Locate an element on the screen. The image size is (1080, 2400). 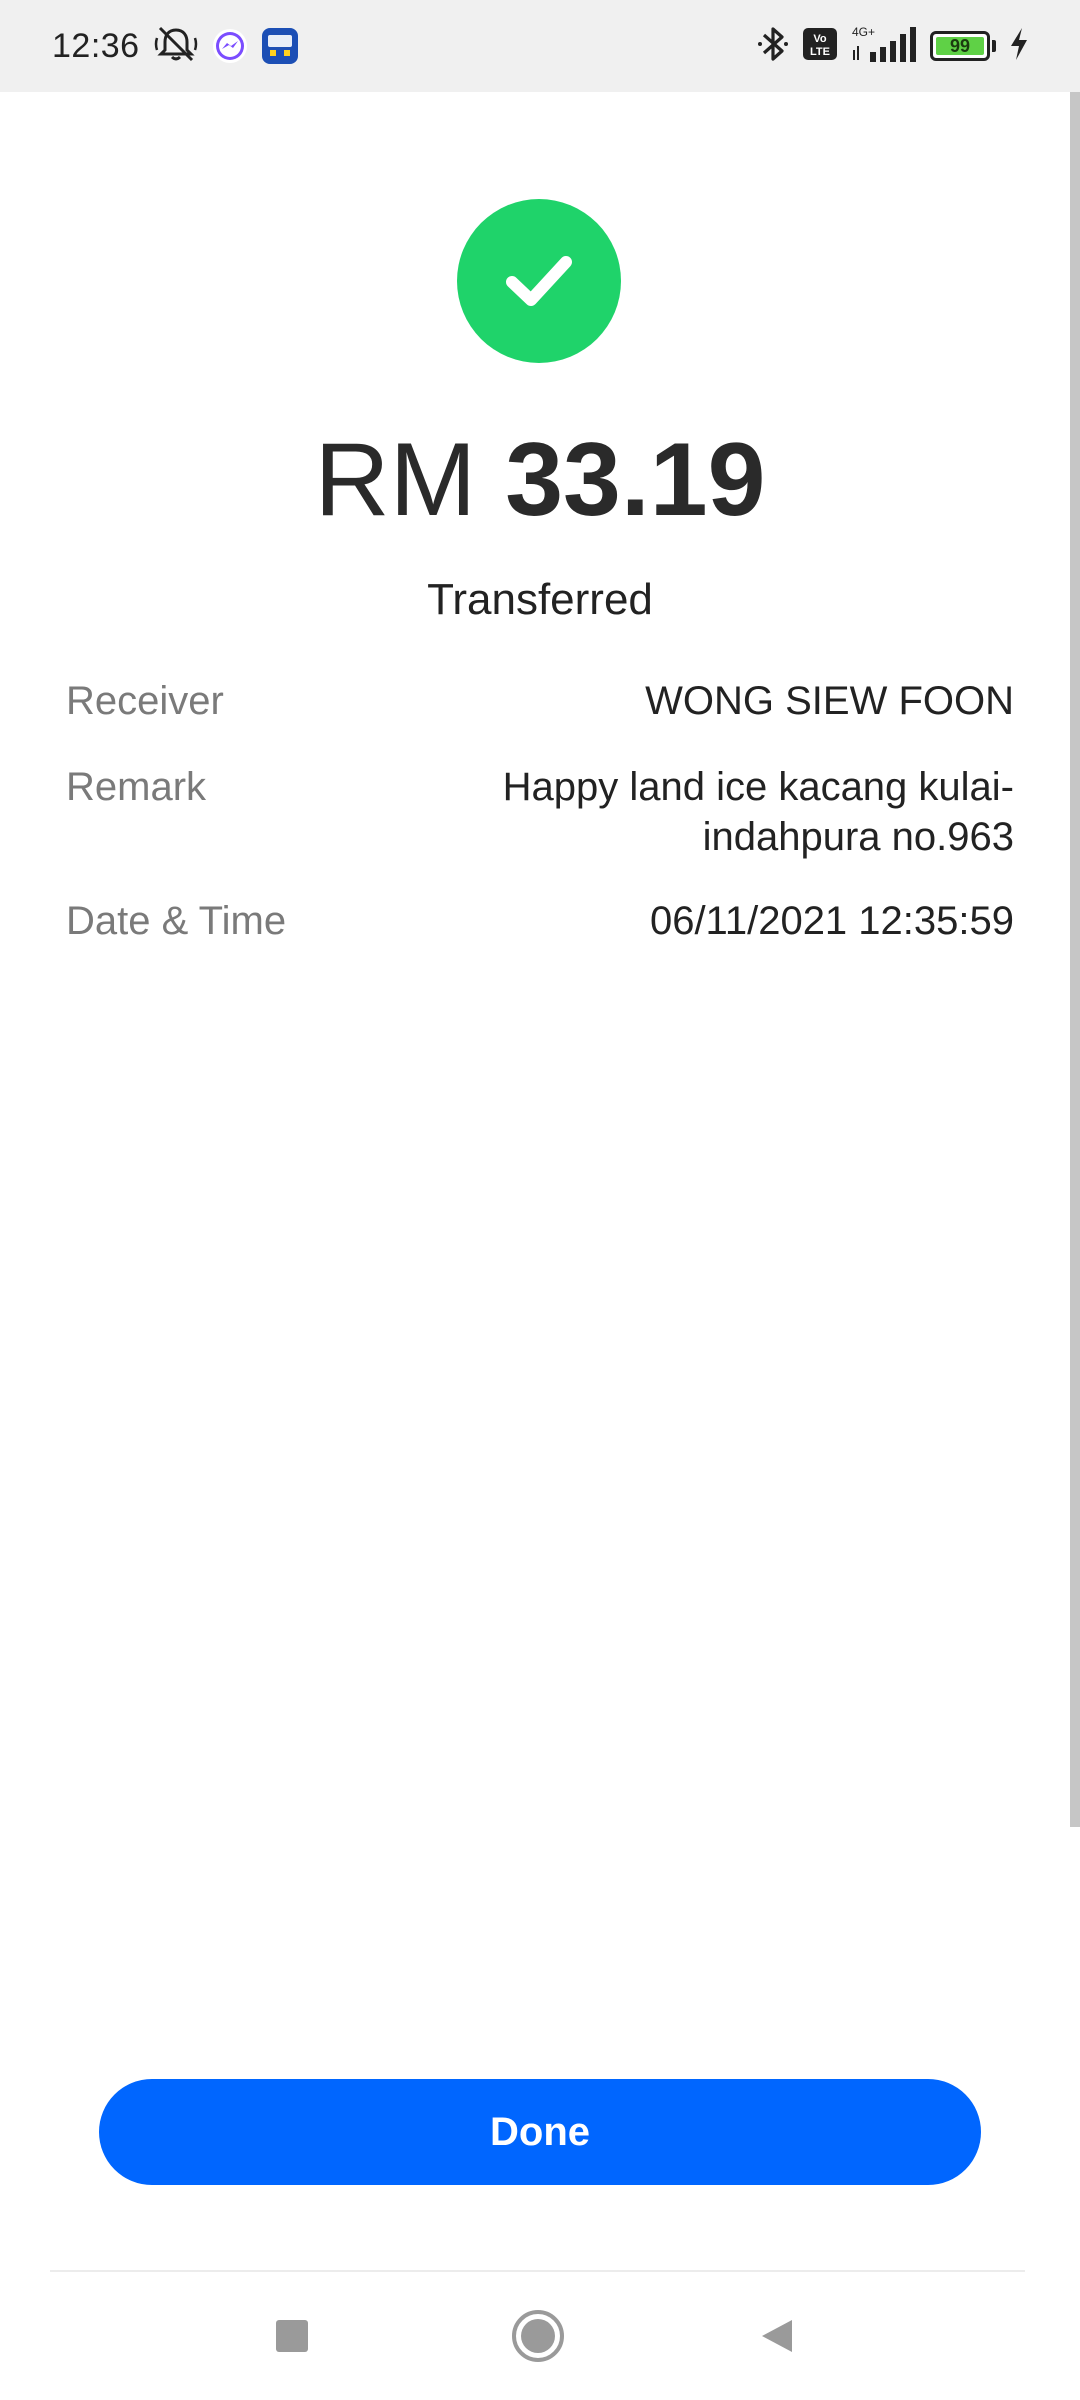
back-button is located at coordinates (778, 2336).